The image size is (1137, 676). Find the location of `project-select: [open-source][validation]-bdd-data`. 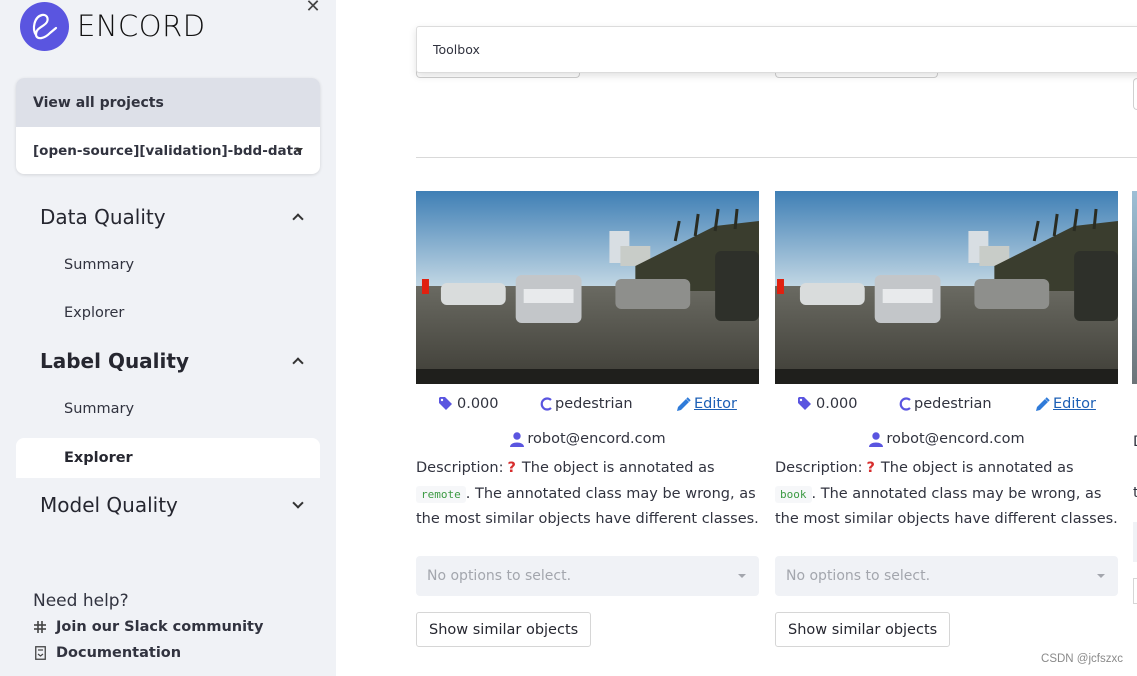

project-select: [open-source][validation]-bdd-data is located at coordinates (168, 150).